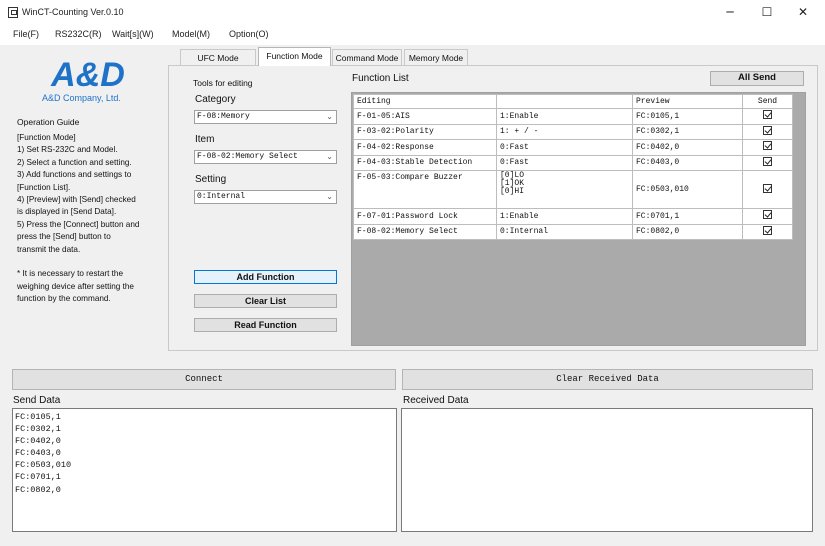 Image resolution: width=825 pixels, height=546 pixels. Describe the element at coordinates (425, 147) in the screenshot. I see `editing-cell: F-04-02:Response` at that location.